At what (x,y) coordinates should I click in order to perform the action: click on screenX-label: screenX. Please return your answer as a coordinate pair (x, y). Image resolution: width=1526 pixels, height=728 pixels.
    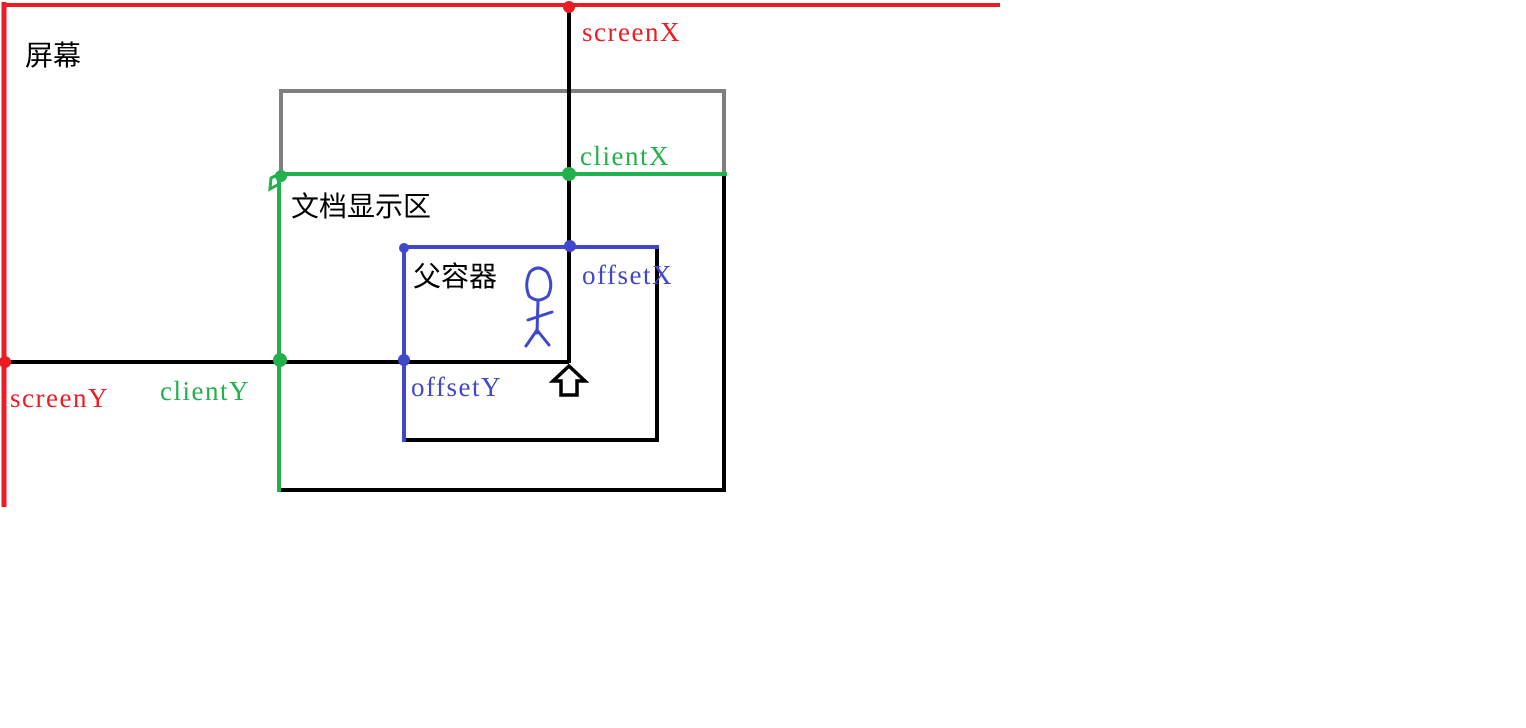
    Looking at the image, I should click on (631, 32).